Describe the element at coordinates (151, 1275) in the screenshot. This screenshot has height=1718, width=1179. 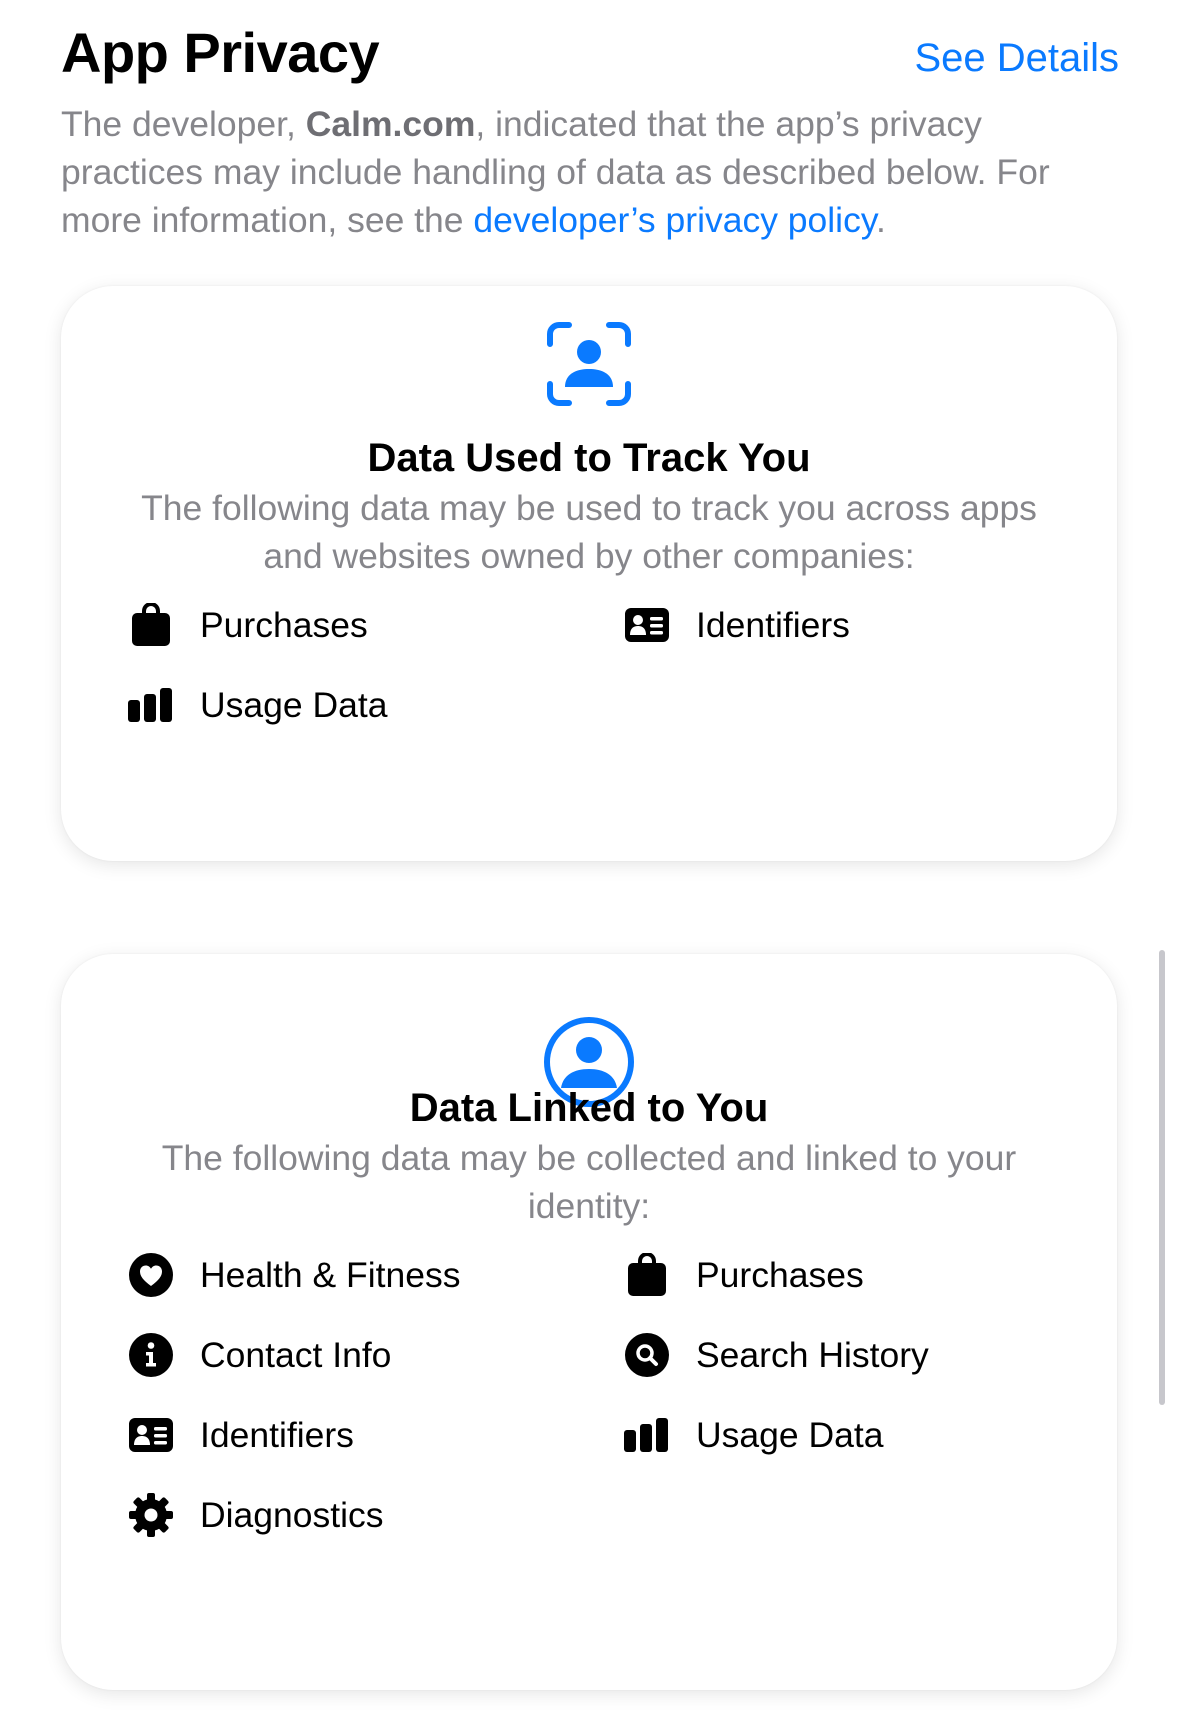
I see `heart-circle-icon` at that location.